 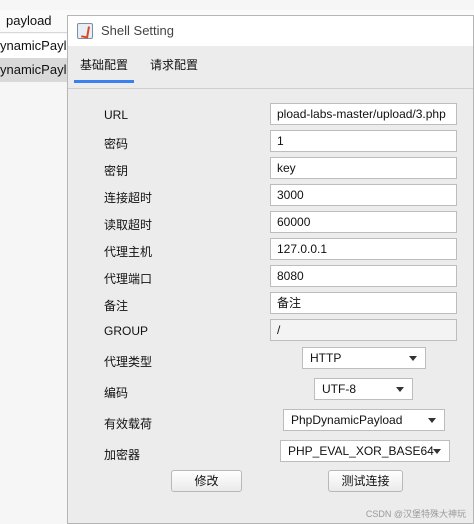 What do you see at coordinates (361, 451) in the screenshot?
I see `encryptor-value: PHP_EVAL_XOR_BASE64` at bounding box center [361, 451].